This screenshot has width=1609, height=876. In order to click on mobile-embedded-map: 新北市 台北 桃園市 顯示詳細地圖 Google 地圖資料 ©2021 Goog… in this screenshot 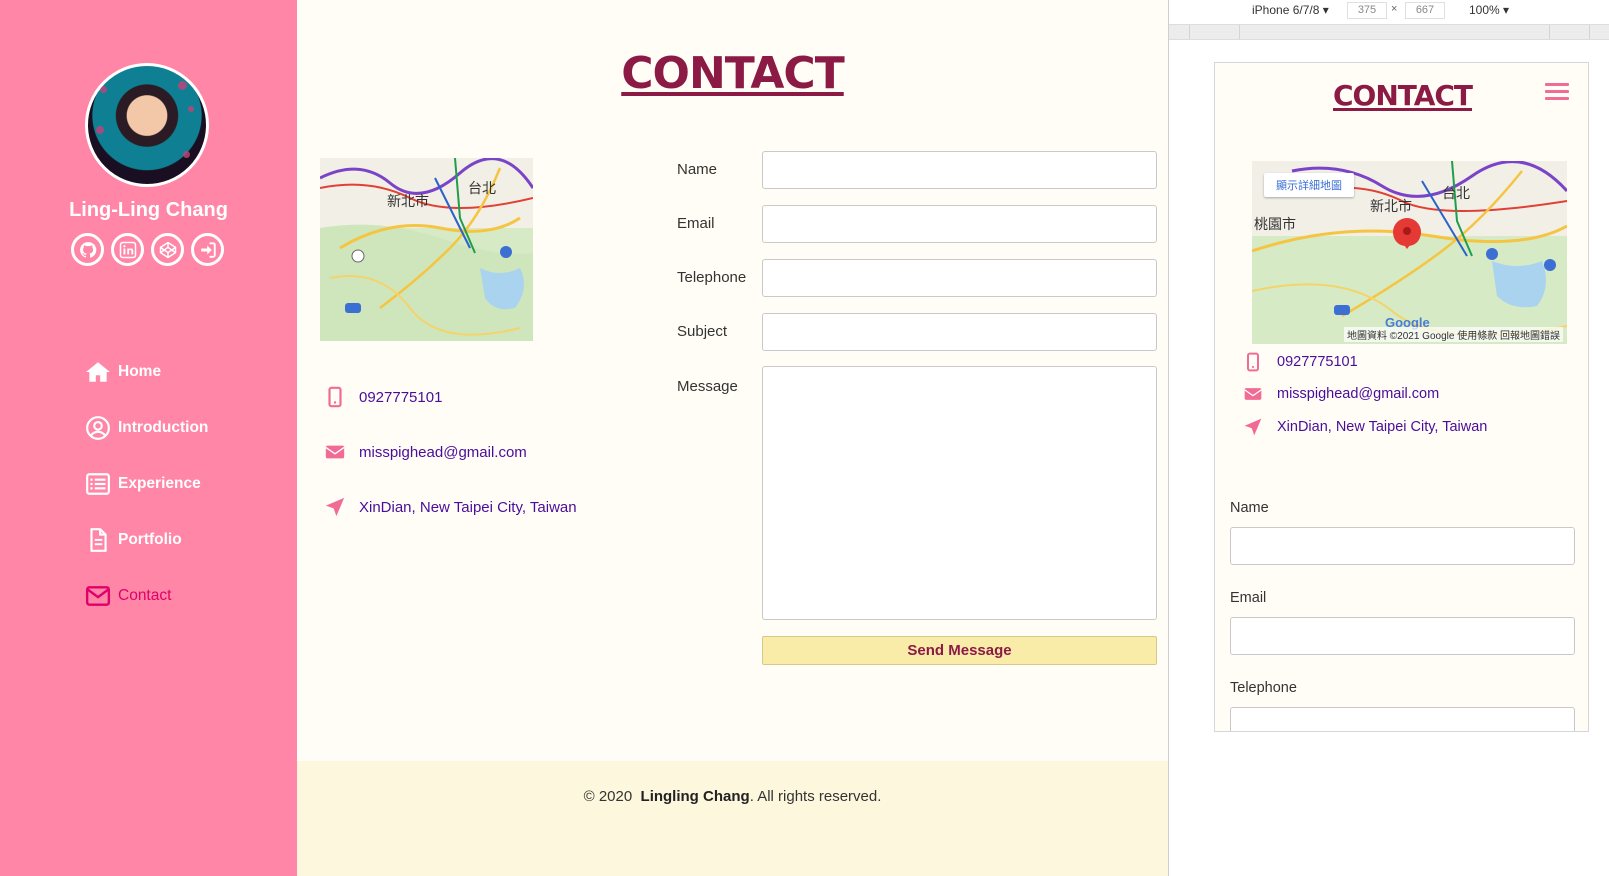, I will do `click(1409, 252)`.